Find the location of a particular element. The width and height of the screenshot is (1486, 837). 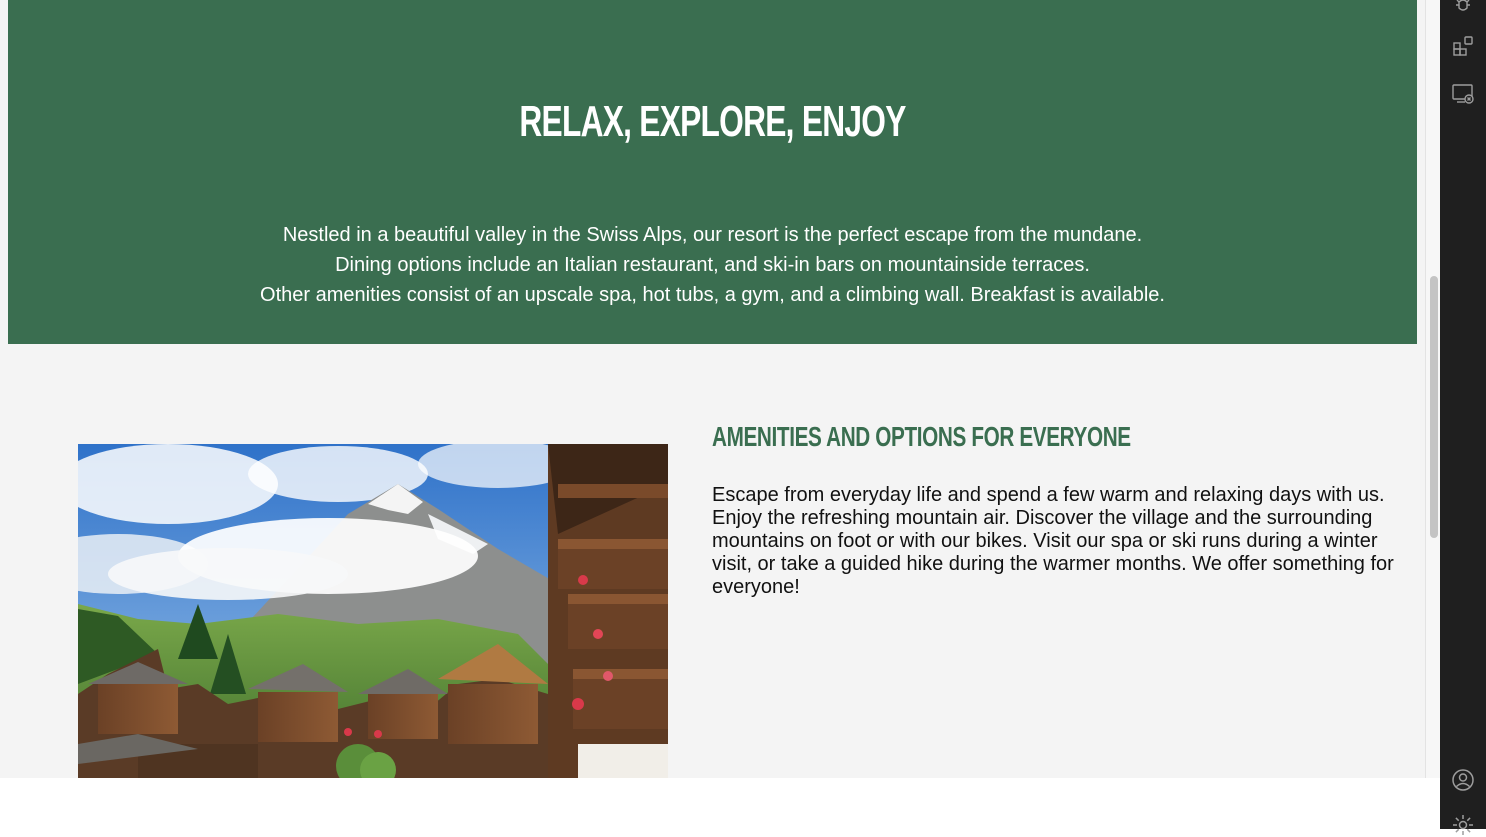

vertical-scrollbar is located at coordinates (1432, 389).